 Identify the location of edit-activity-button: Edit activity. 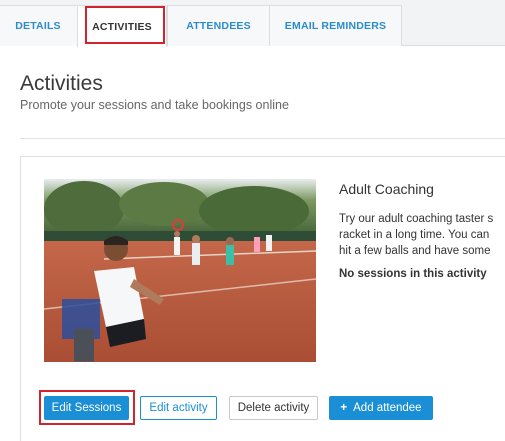
(178, 408).